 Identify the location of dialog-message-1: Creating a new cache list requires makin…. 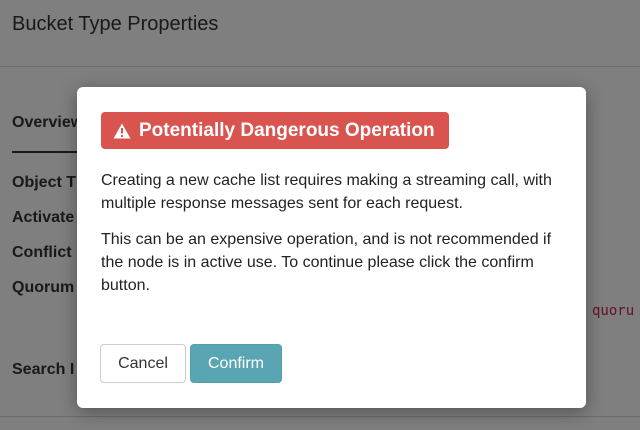
(326, 192).